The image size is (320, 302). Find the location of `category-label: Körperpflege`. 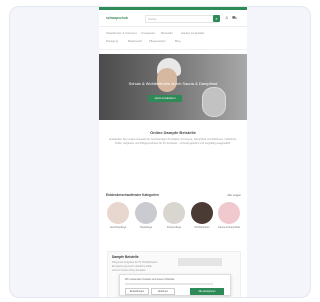

category-label: Körperpflege is located at coordinates (174, 227).